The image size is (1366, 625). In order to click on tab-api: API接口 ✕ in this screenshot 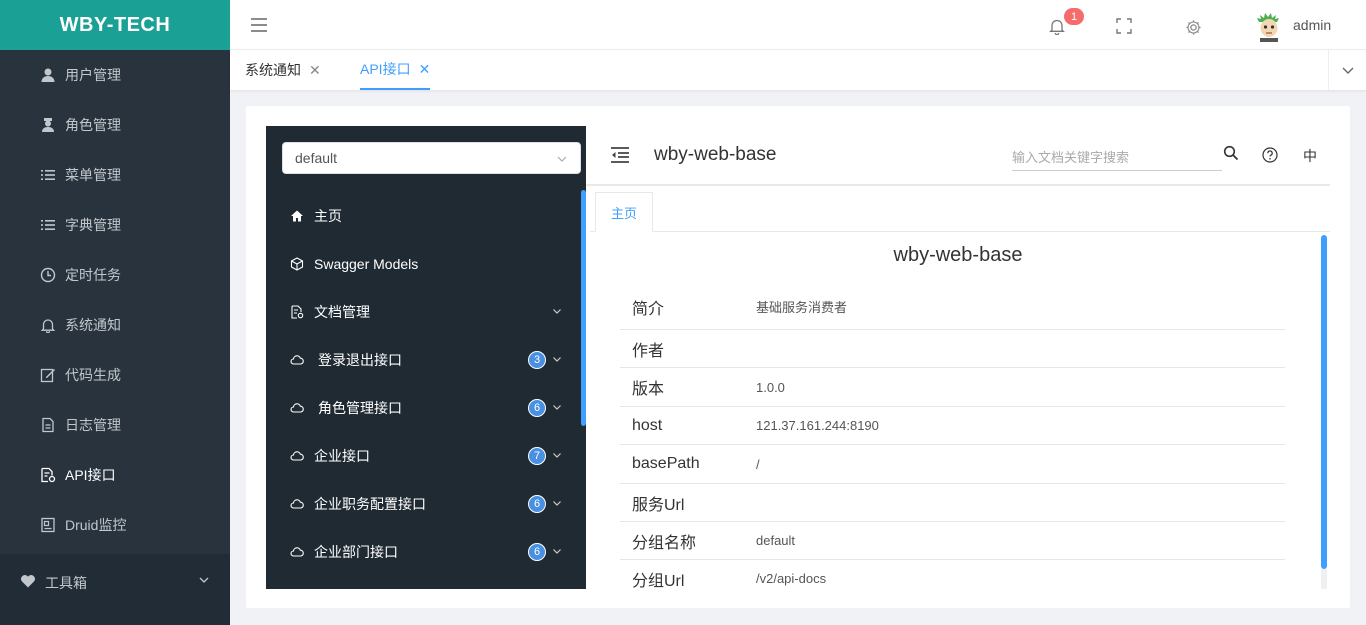, I will do `click(395, 70)`.